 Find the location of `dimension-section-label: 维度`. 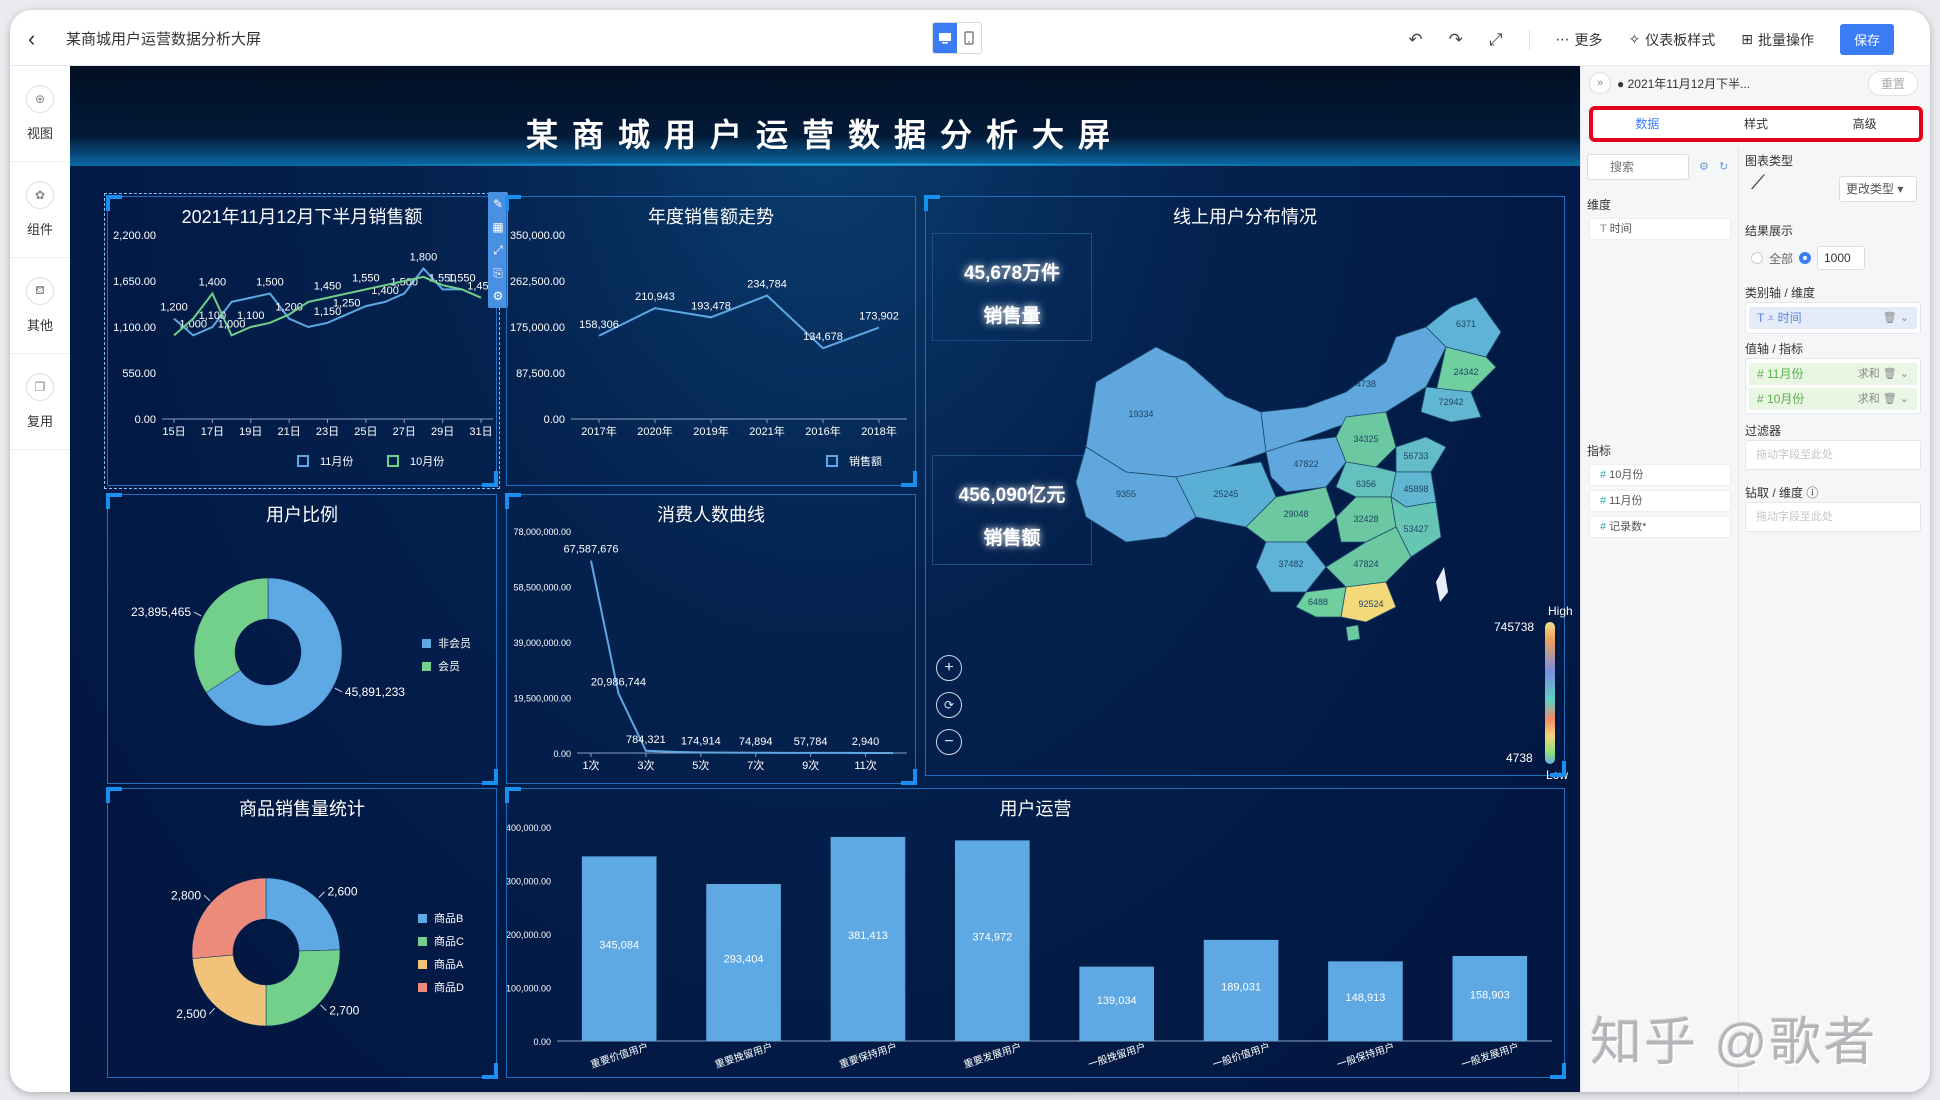

dimension-section-label: 维度 is located at coordinates (1599, 205).